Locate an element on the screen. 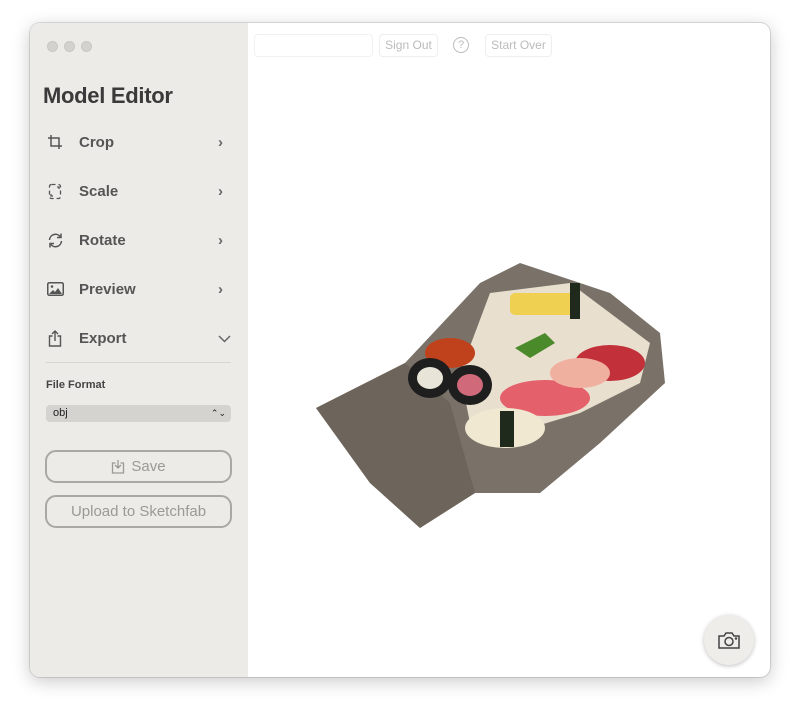  upload-label: Upload to Sketchfab is located at coordinates (138, 511).